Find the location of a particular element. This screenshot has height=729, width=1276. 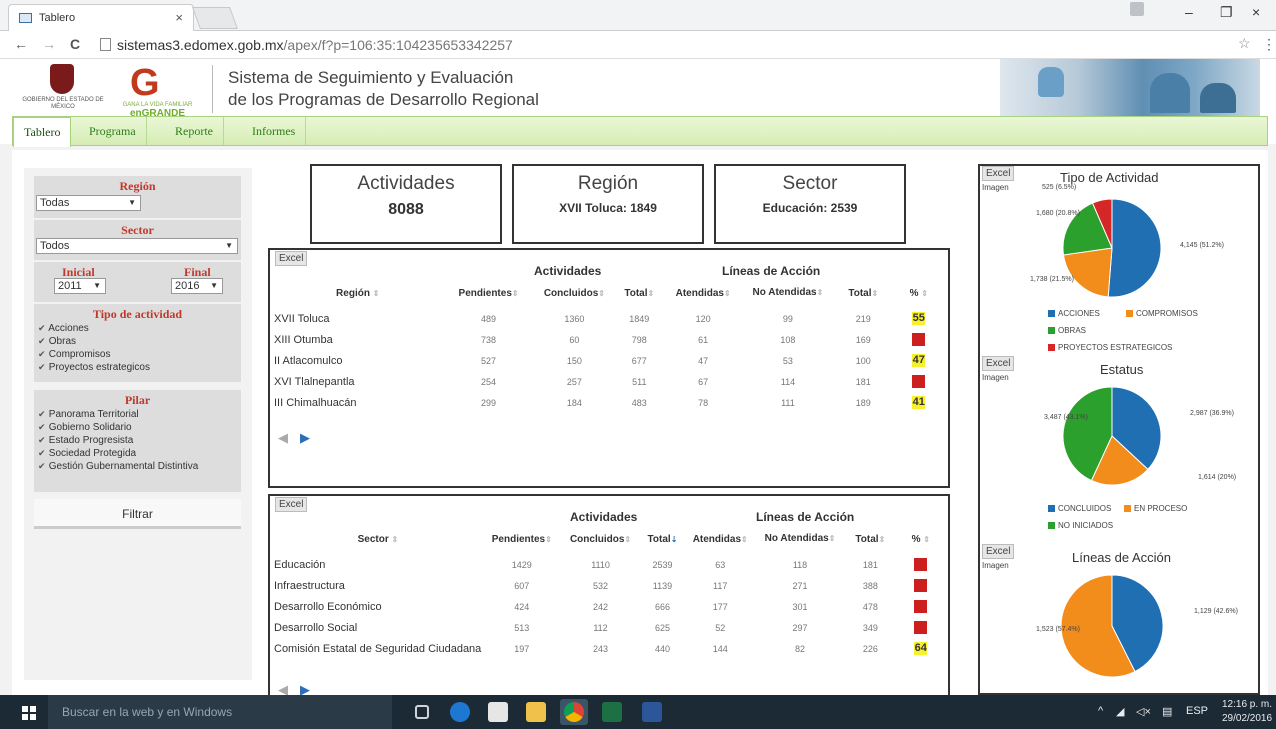

main-nav: Tablero Programa Reporte Informes is located at coordinates (640, 131).